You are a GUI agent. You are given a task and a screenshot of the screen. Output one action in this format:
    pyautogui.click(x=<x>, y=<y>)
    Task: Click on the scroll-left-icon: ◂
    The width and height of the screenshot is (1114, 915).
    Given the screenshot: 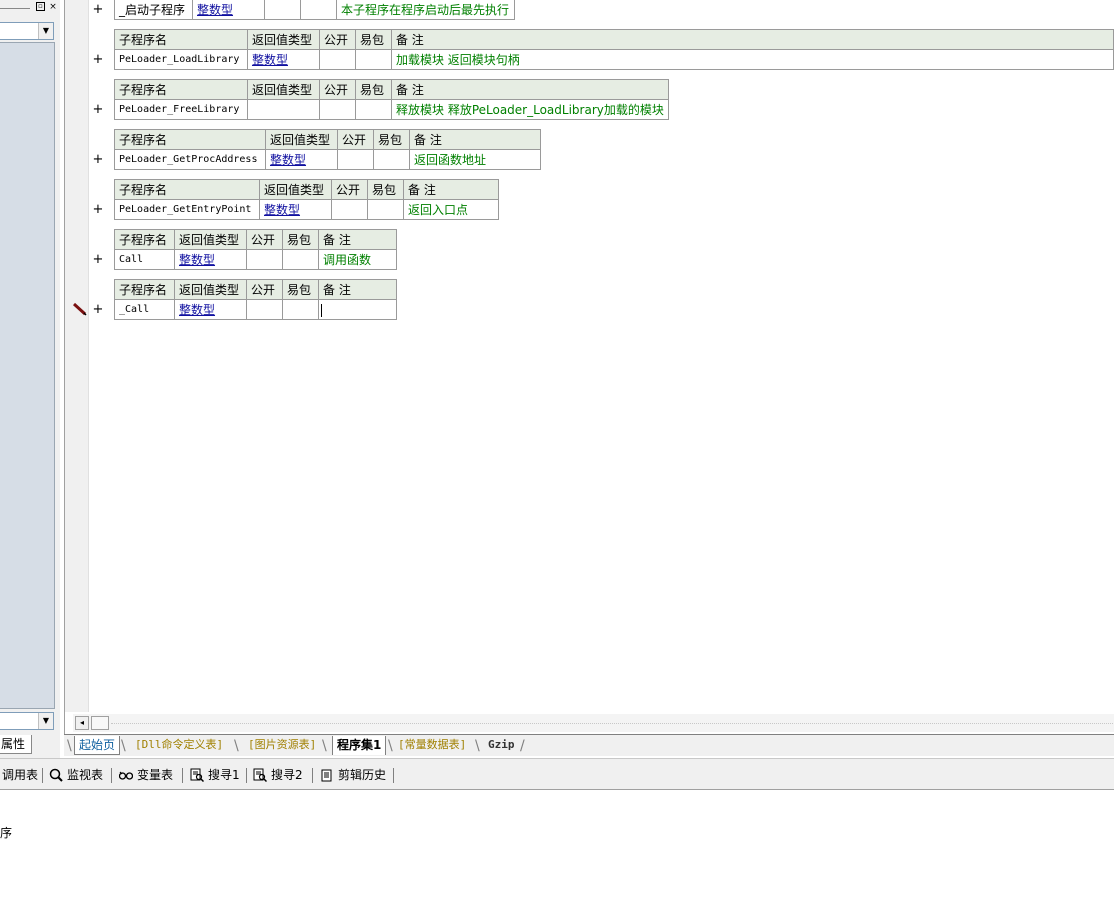 What is the action you would take?
    pyautogui.click(x=82, y=723)
    